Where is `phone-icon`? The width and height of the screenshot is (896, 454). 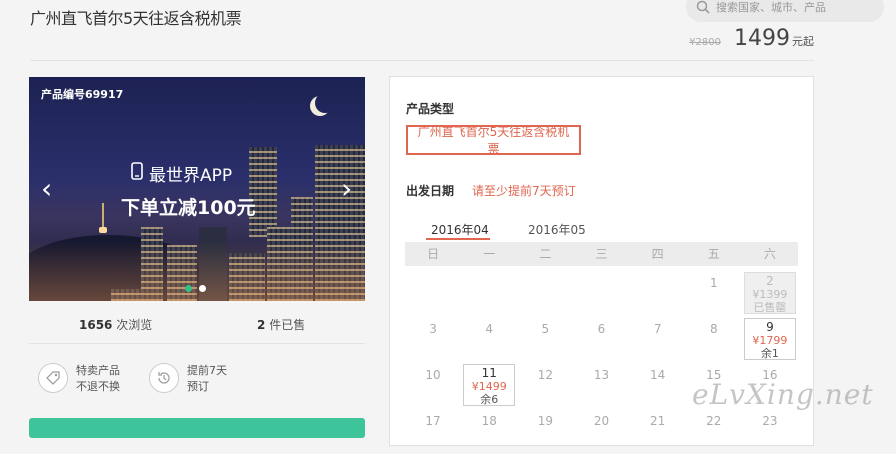
phone-icon is located at coordinates (137, 173).